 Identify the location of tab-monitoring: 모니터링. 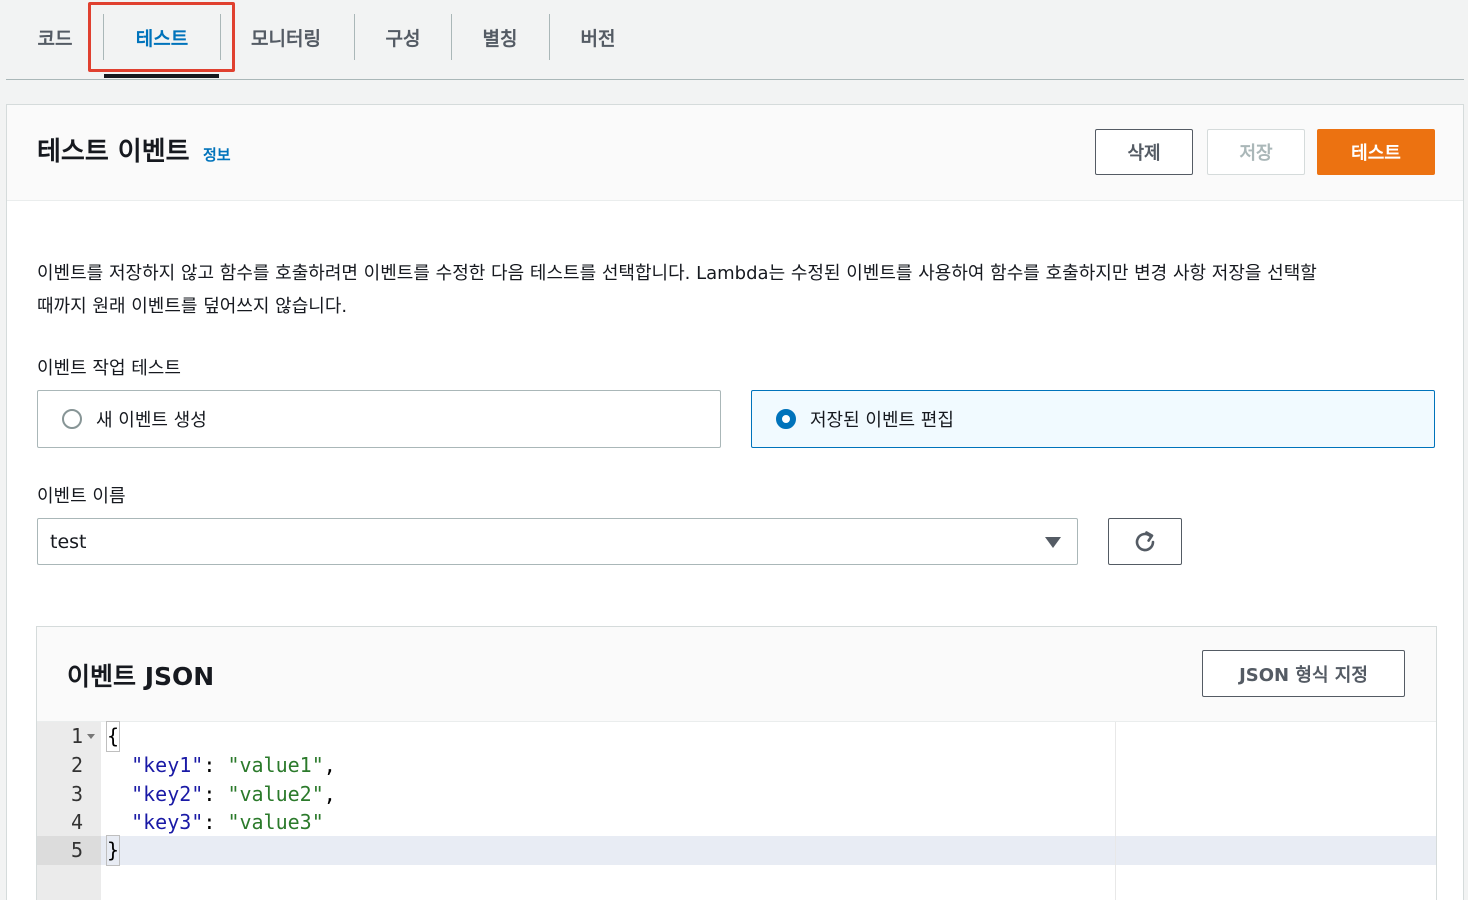
(286, 37).